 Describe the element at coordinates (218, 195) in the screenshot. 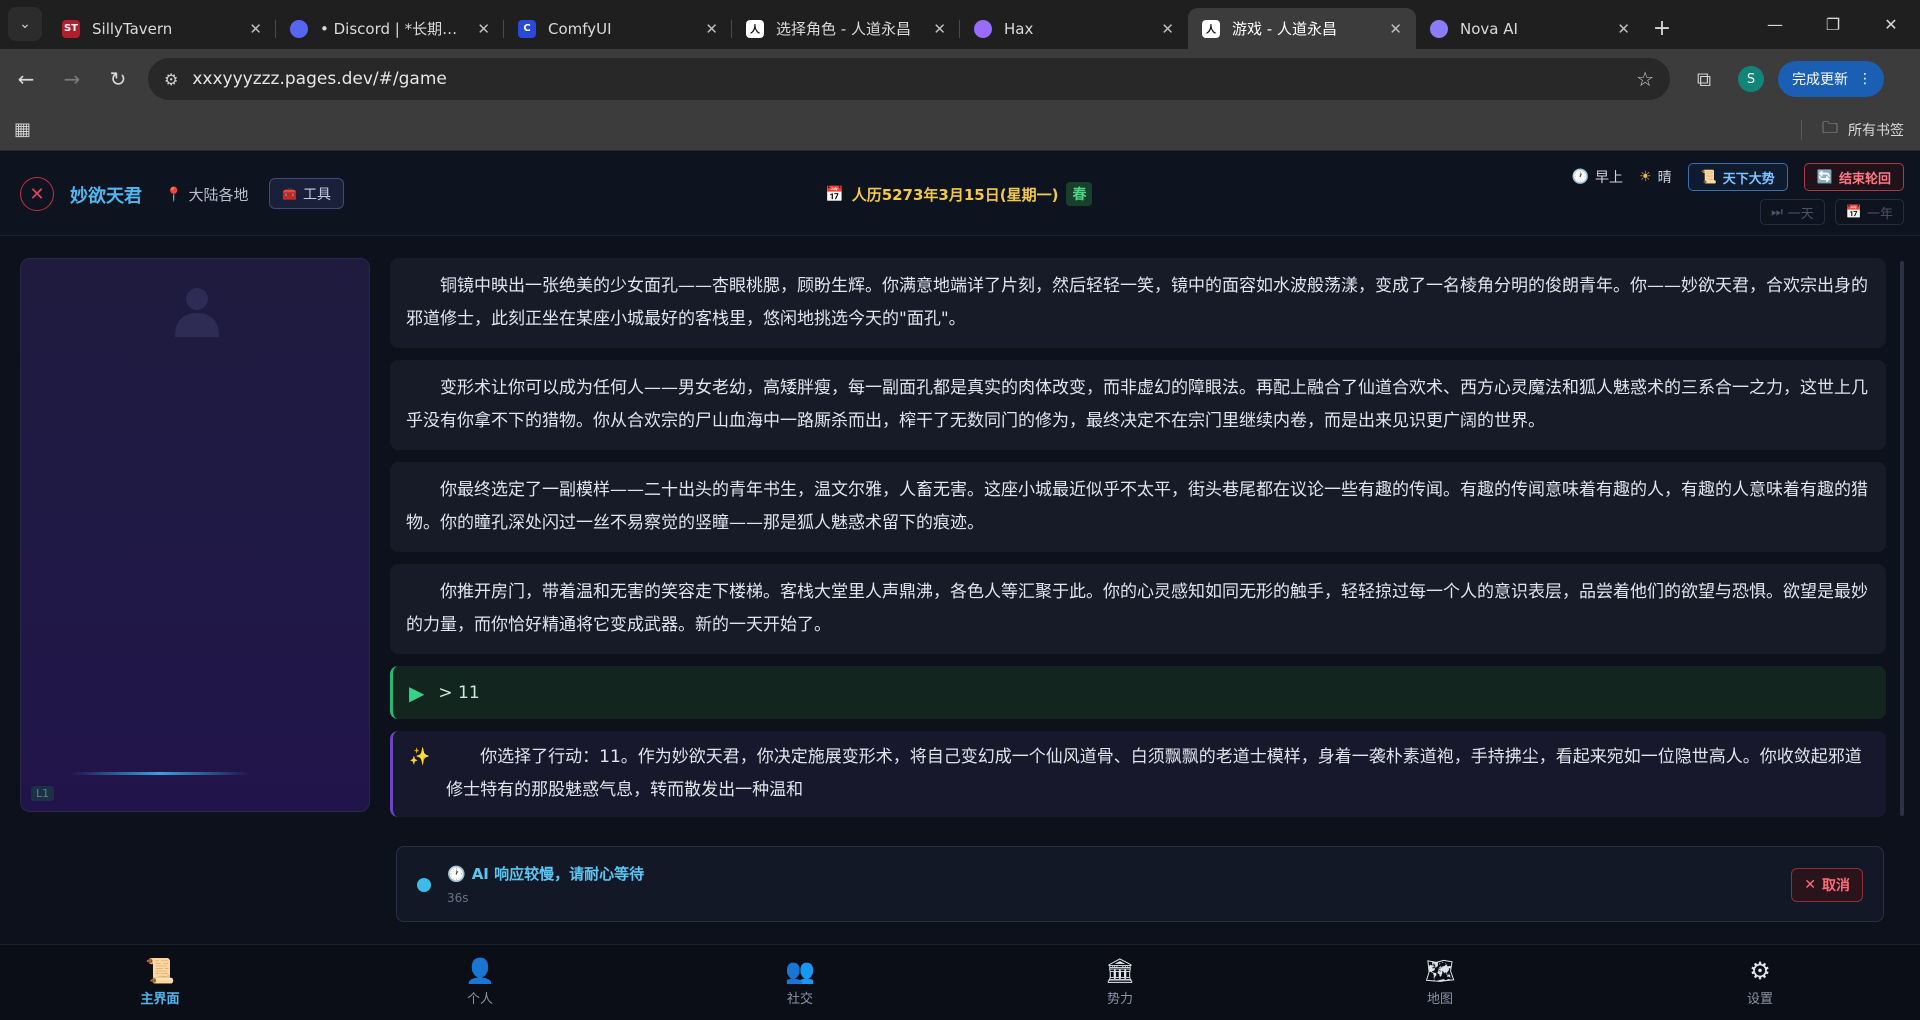

I see `location-text: 大陆各地` at that location.